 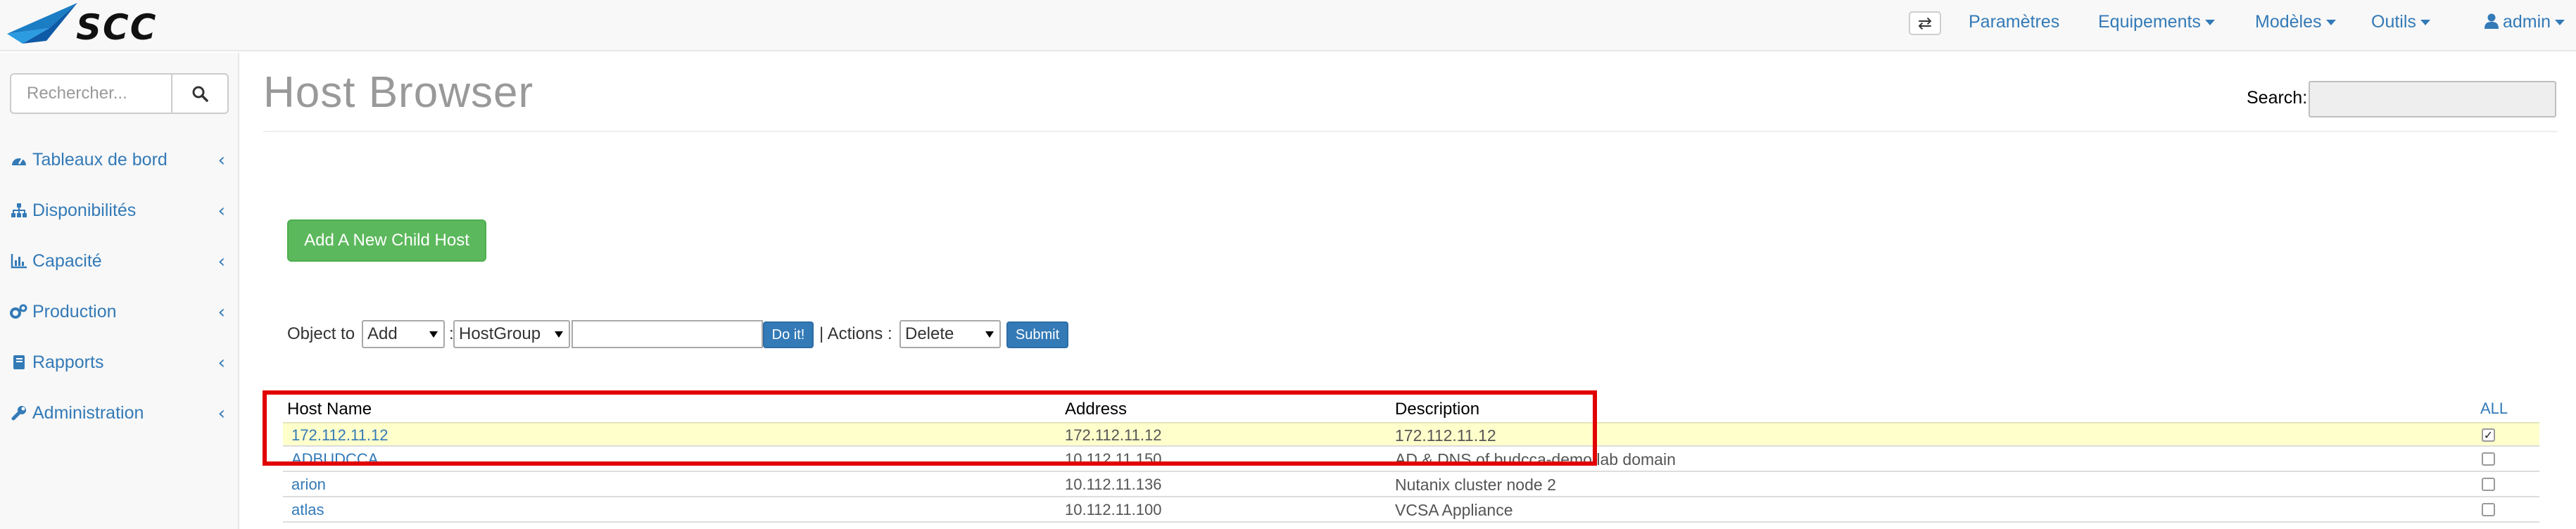 I want to click on column-header-host-name: Host Name, so click(x=329, y=409).